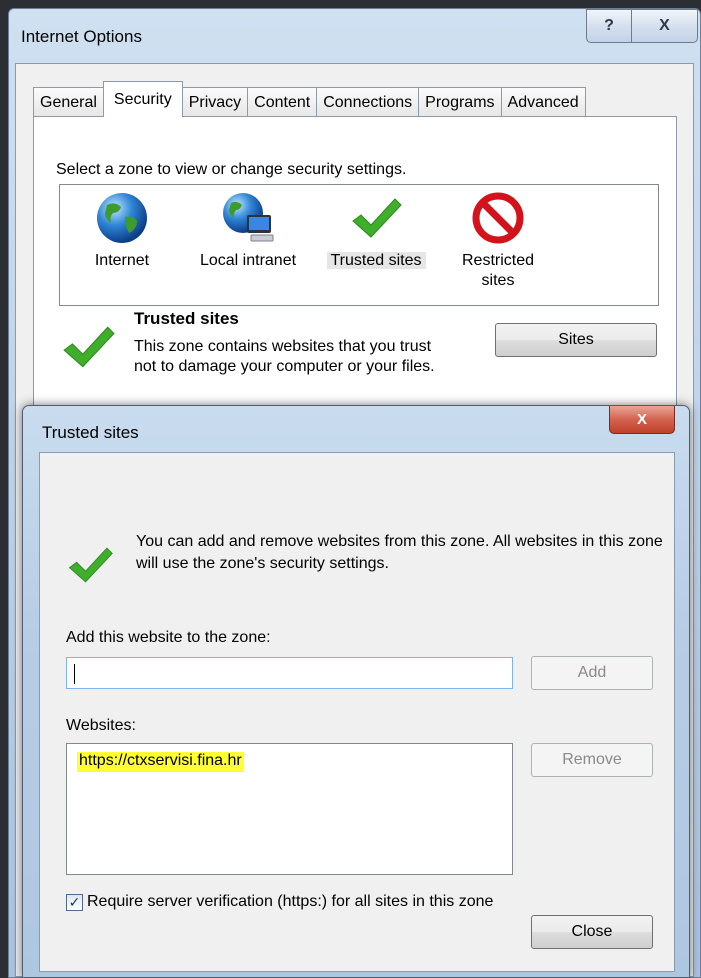  I want to click on zone-label: Internet, so click(122, 260).